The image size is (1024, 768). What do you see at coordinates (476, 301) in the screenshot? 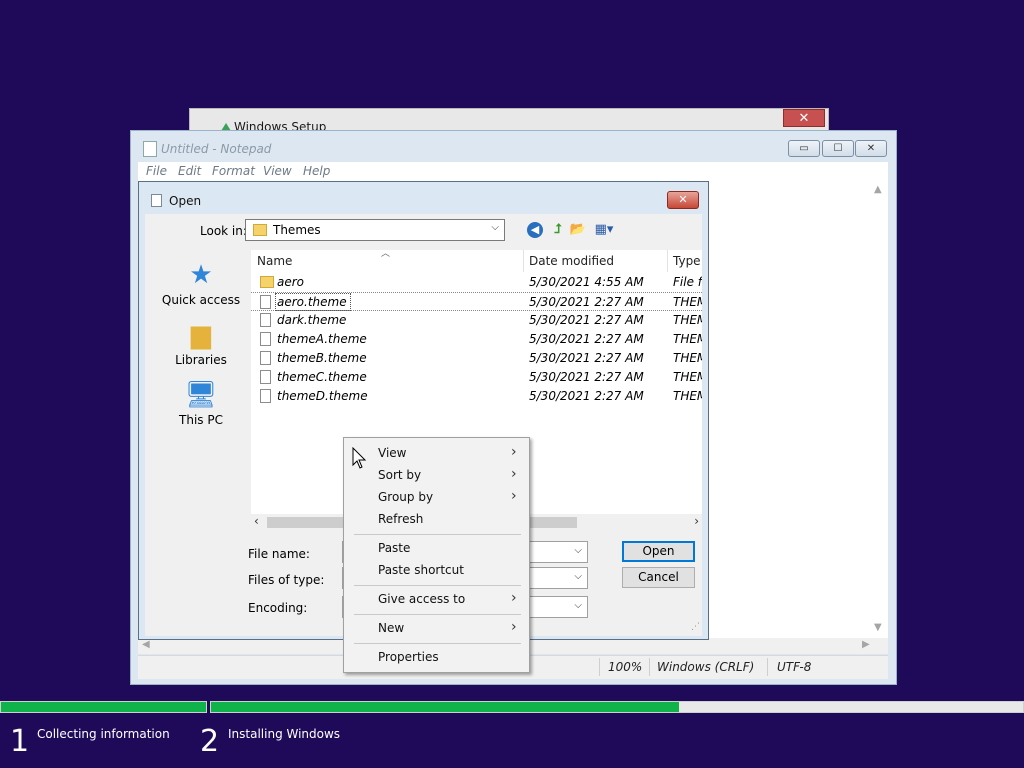
I see `file-row-focused: aero.theme 5/30/2021 2:27 AM THEM` at bounding box center [476, 301].